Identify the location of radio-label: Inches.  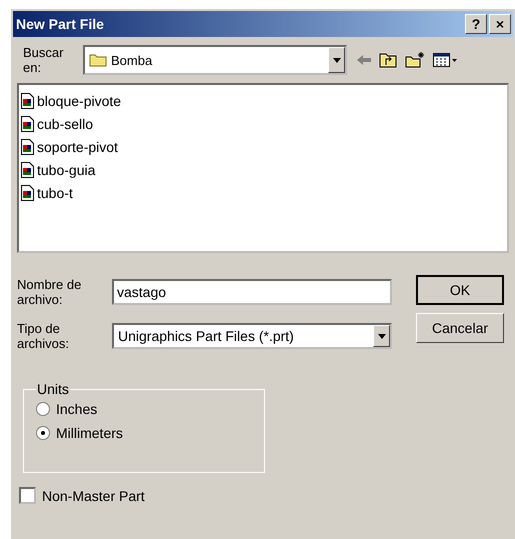
(77, 409).